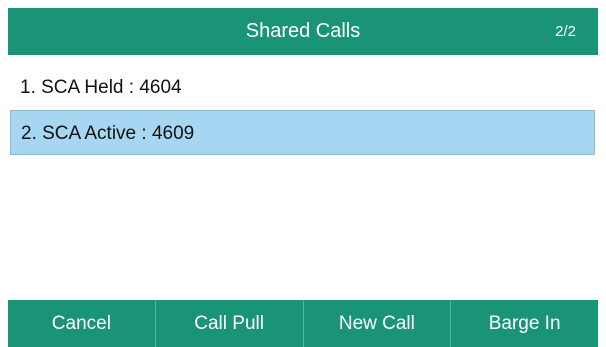 Image resolution: width=606 pixels, height=347 pixels. I want to click on barge-in-softkey: Barge In, so click(524, 323).